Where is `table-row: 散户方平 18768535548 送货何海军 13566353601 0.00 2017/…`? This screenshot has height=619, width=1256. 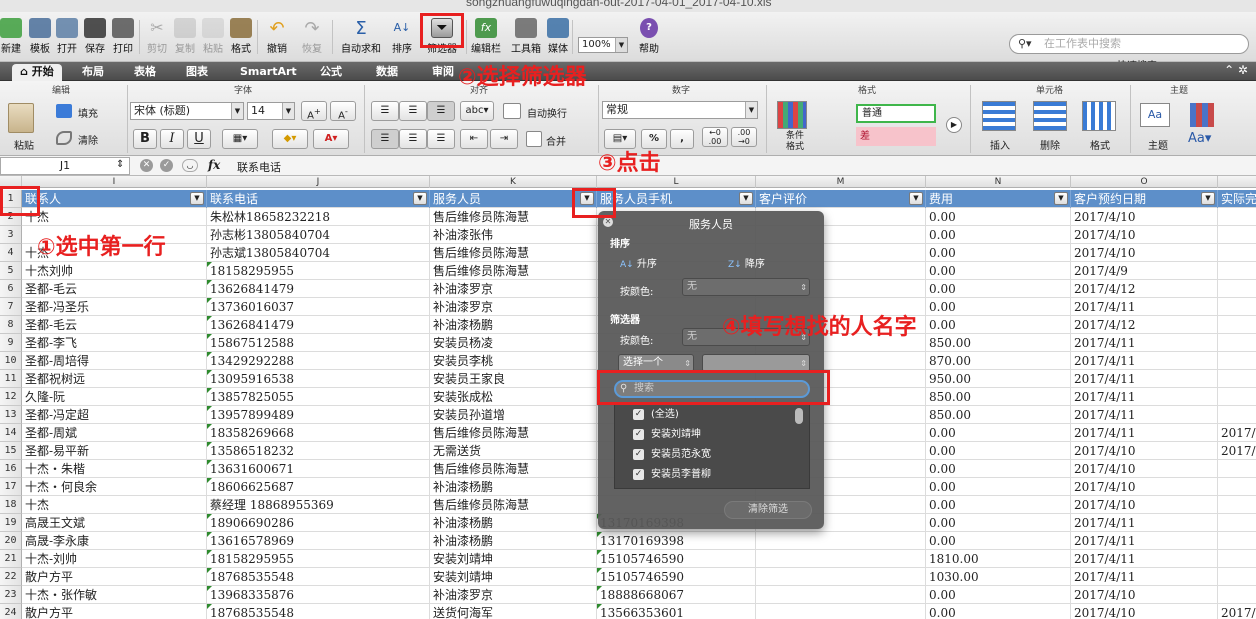 table-row: 散户方平 18768535548 送货何海军 13566353601 0.00 2017/… is located at coordinates (639, 611).